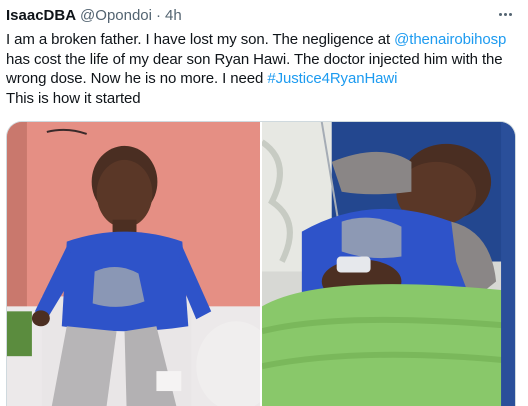 The width and height of the screenshot is (528, 406). I want to click on author-handle: @Opondoi, so click(116, 15).